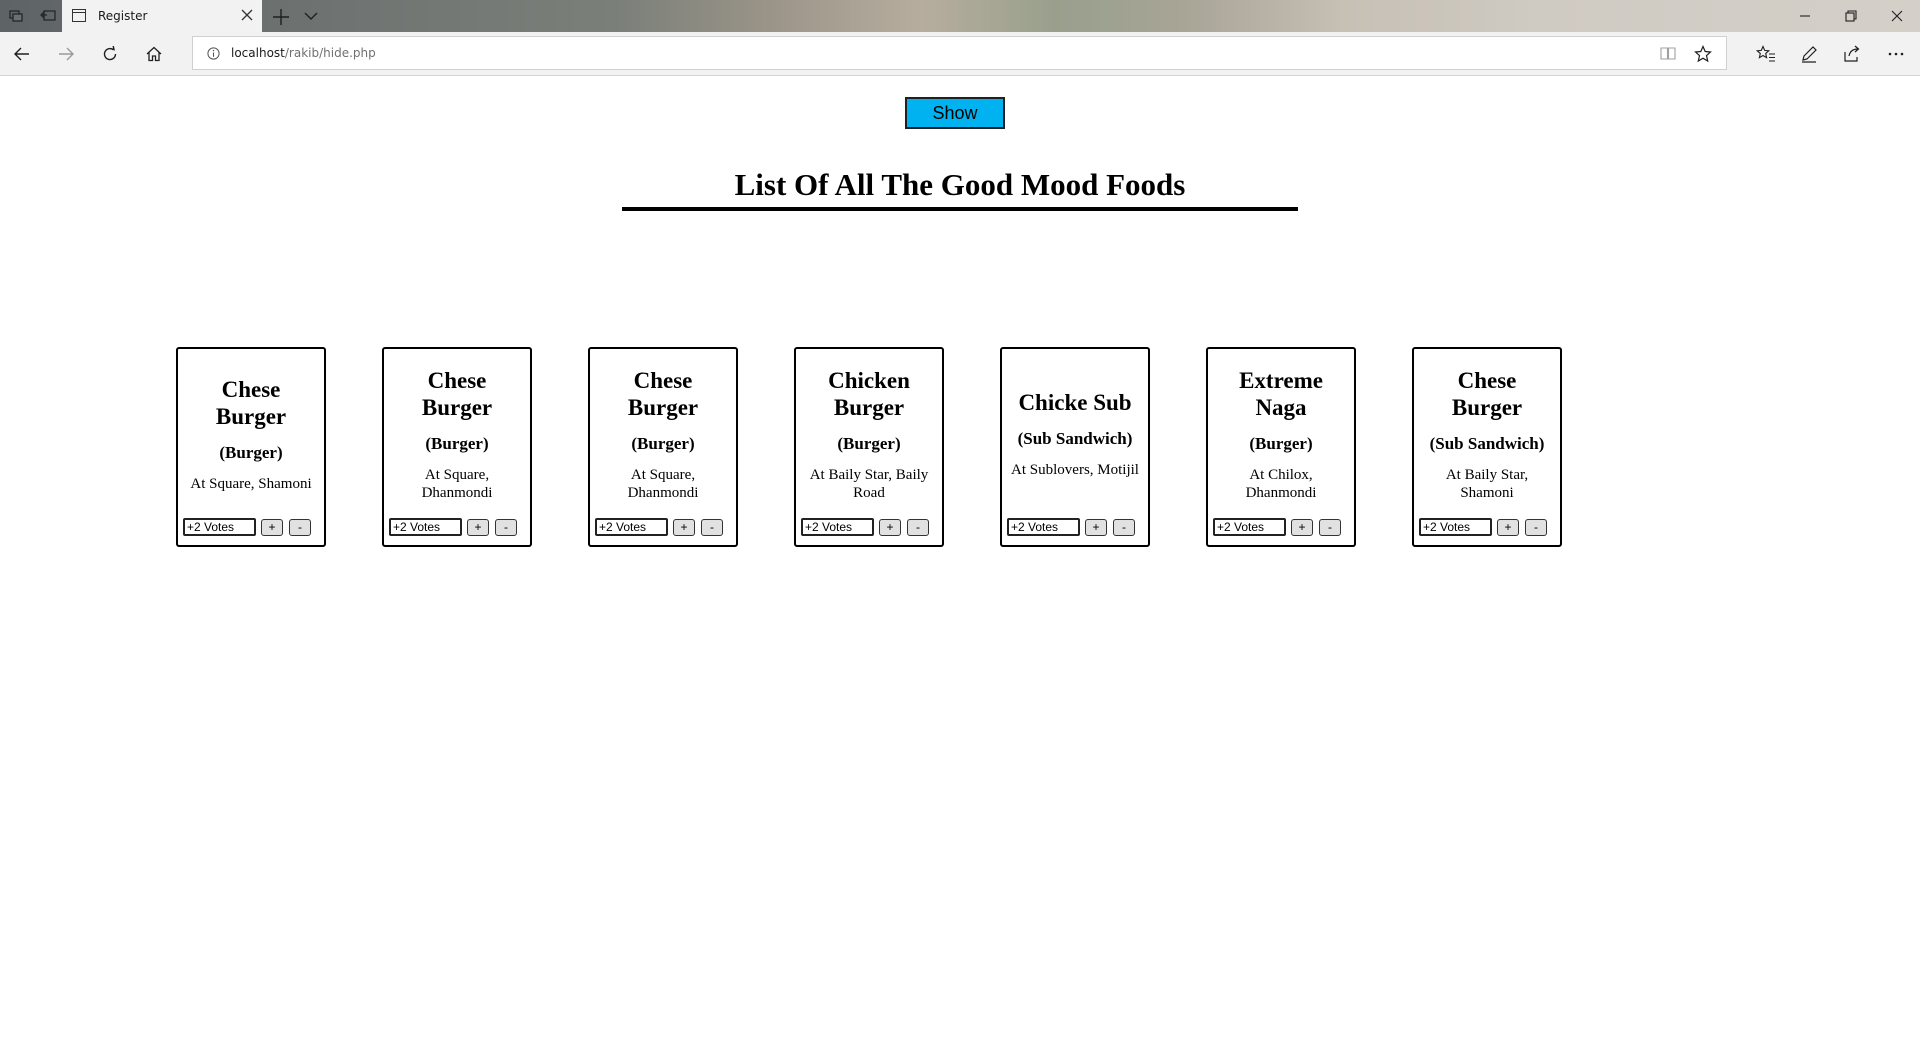  I want to click on back-icon, so click(22, 54).